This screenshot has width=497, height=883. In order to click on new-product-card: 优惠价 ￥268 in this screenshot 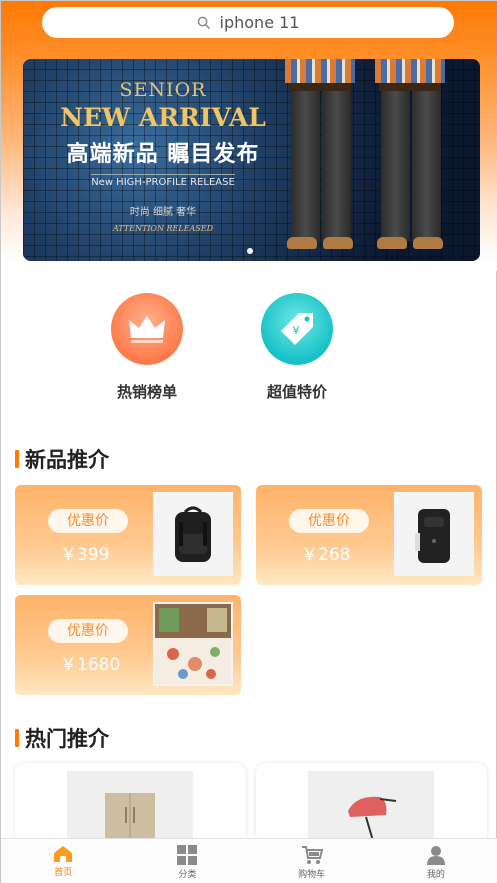, I will do `click(369, 535)`.